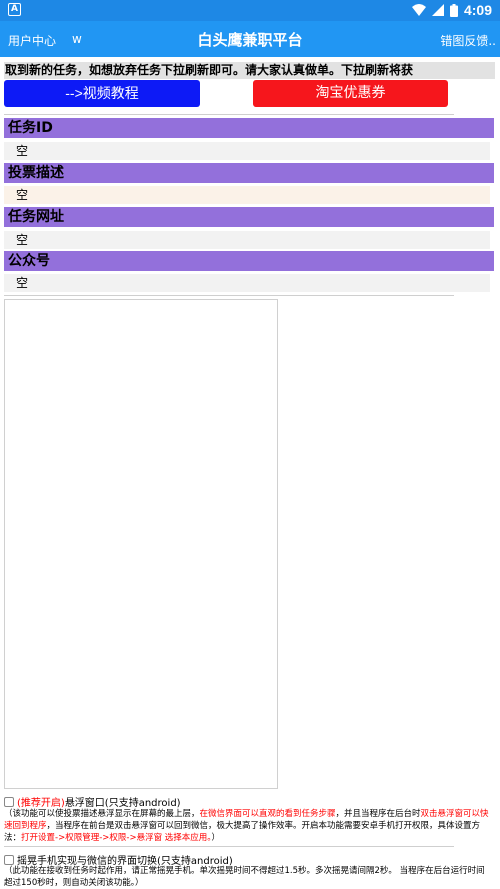  Describe the element at coordinates (247, 195) in the screenshot. I see `field-value-vote-desc: 空` at that location.